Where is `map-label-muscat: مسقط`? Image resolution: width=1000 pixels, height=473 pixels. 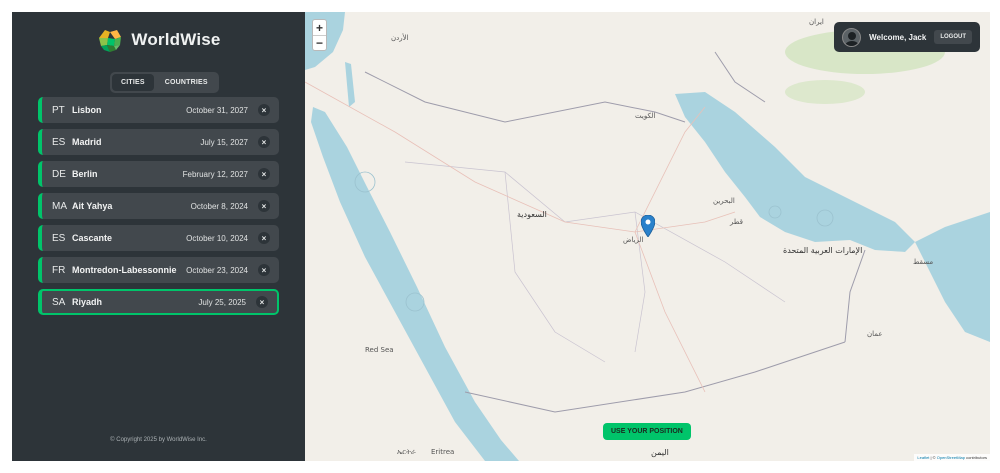
map-label-muscat: مسقط is located at coordinates (923, 262).